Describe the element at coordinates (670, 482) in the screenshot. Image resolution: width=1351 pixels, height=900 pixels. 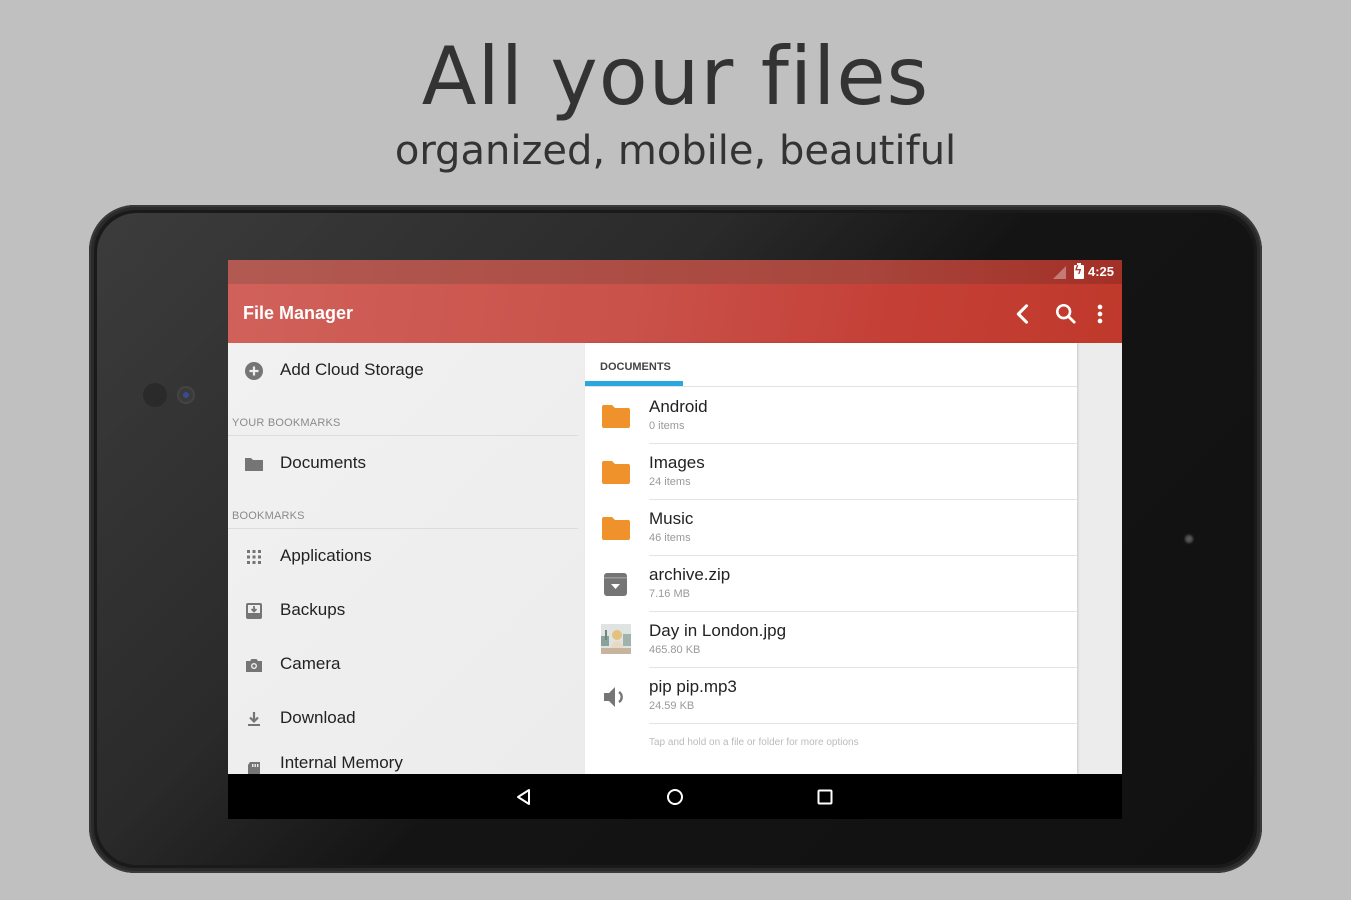
I see `file-meta: 24 items` at that location.